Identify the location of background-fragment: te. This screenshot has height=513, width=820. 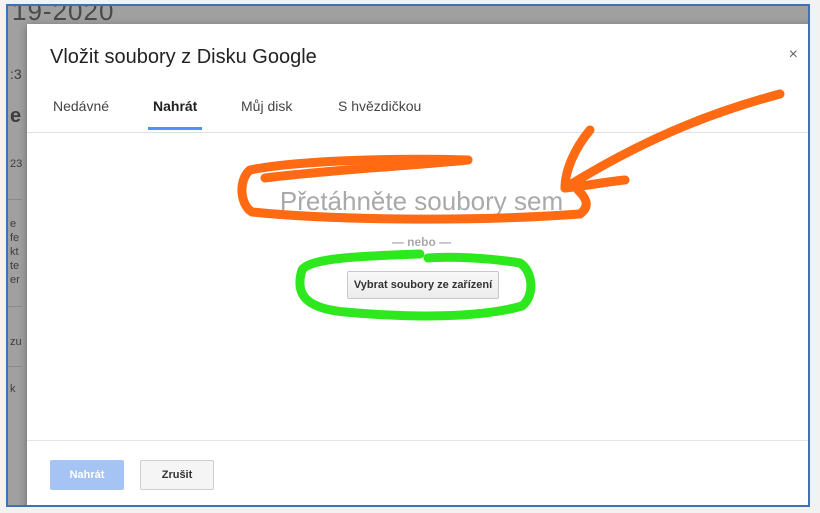
(15, 266).